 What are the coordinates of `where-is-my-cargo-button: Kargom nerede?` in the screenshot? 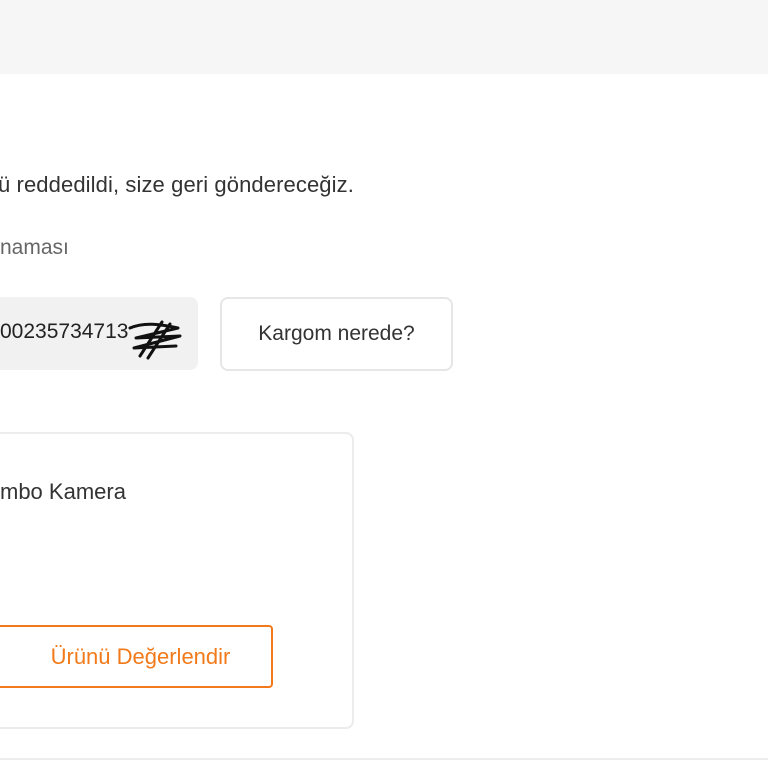 It's located at (336, 334).